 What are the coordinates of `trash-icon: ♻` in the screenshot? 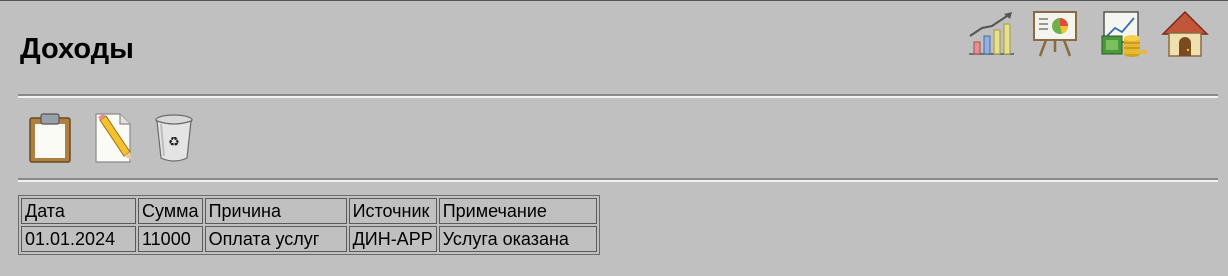 It's located at (176, 138).